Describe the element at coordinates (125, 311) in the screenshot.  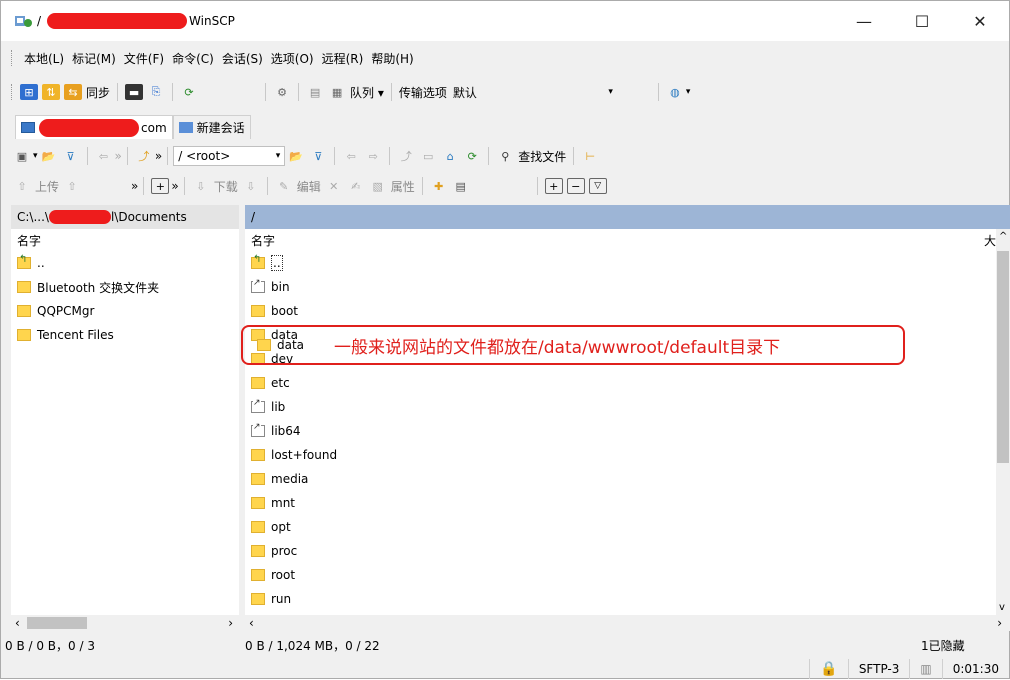
I see `list-item: QQPCMgr` at that location.